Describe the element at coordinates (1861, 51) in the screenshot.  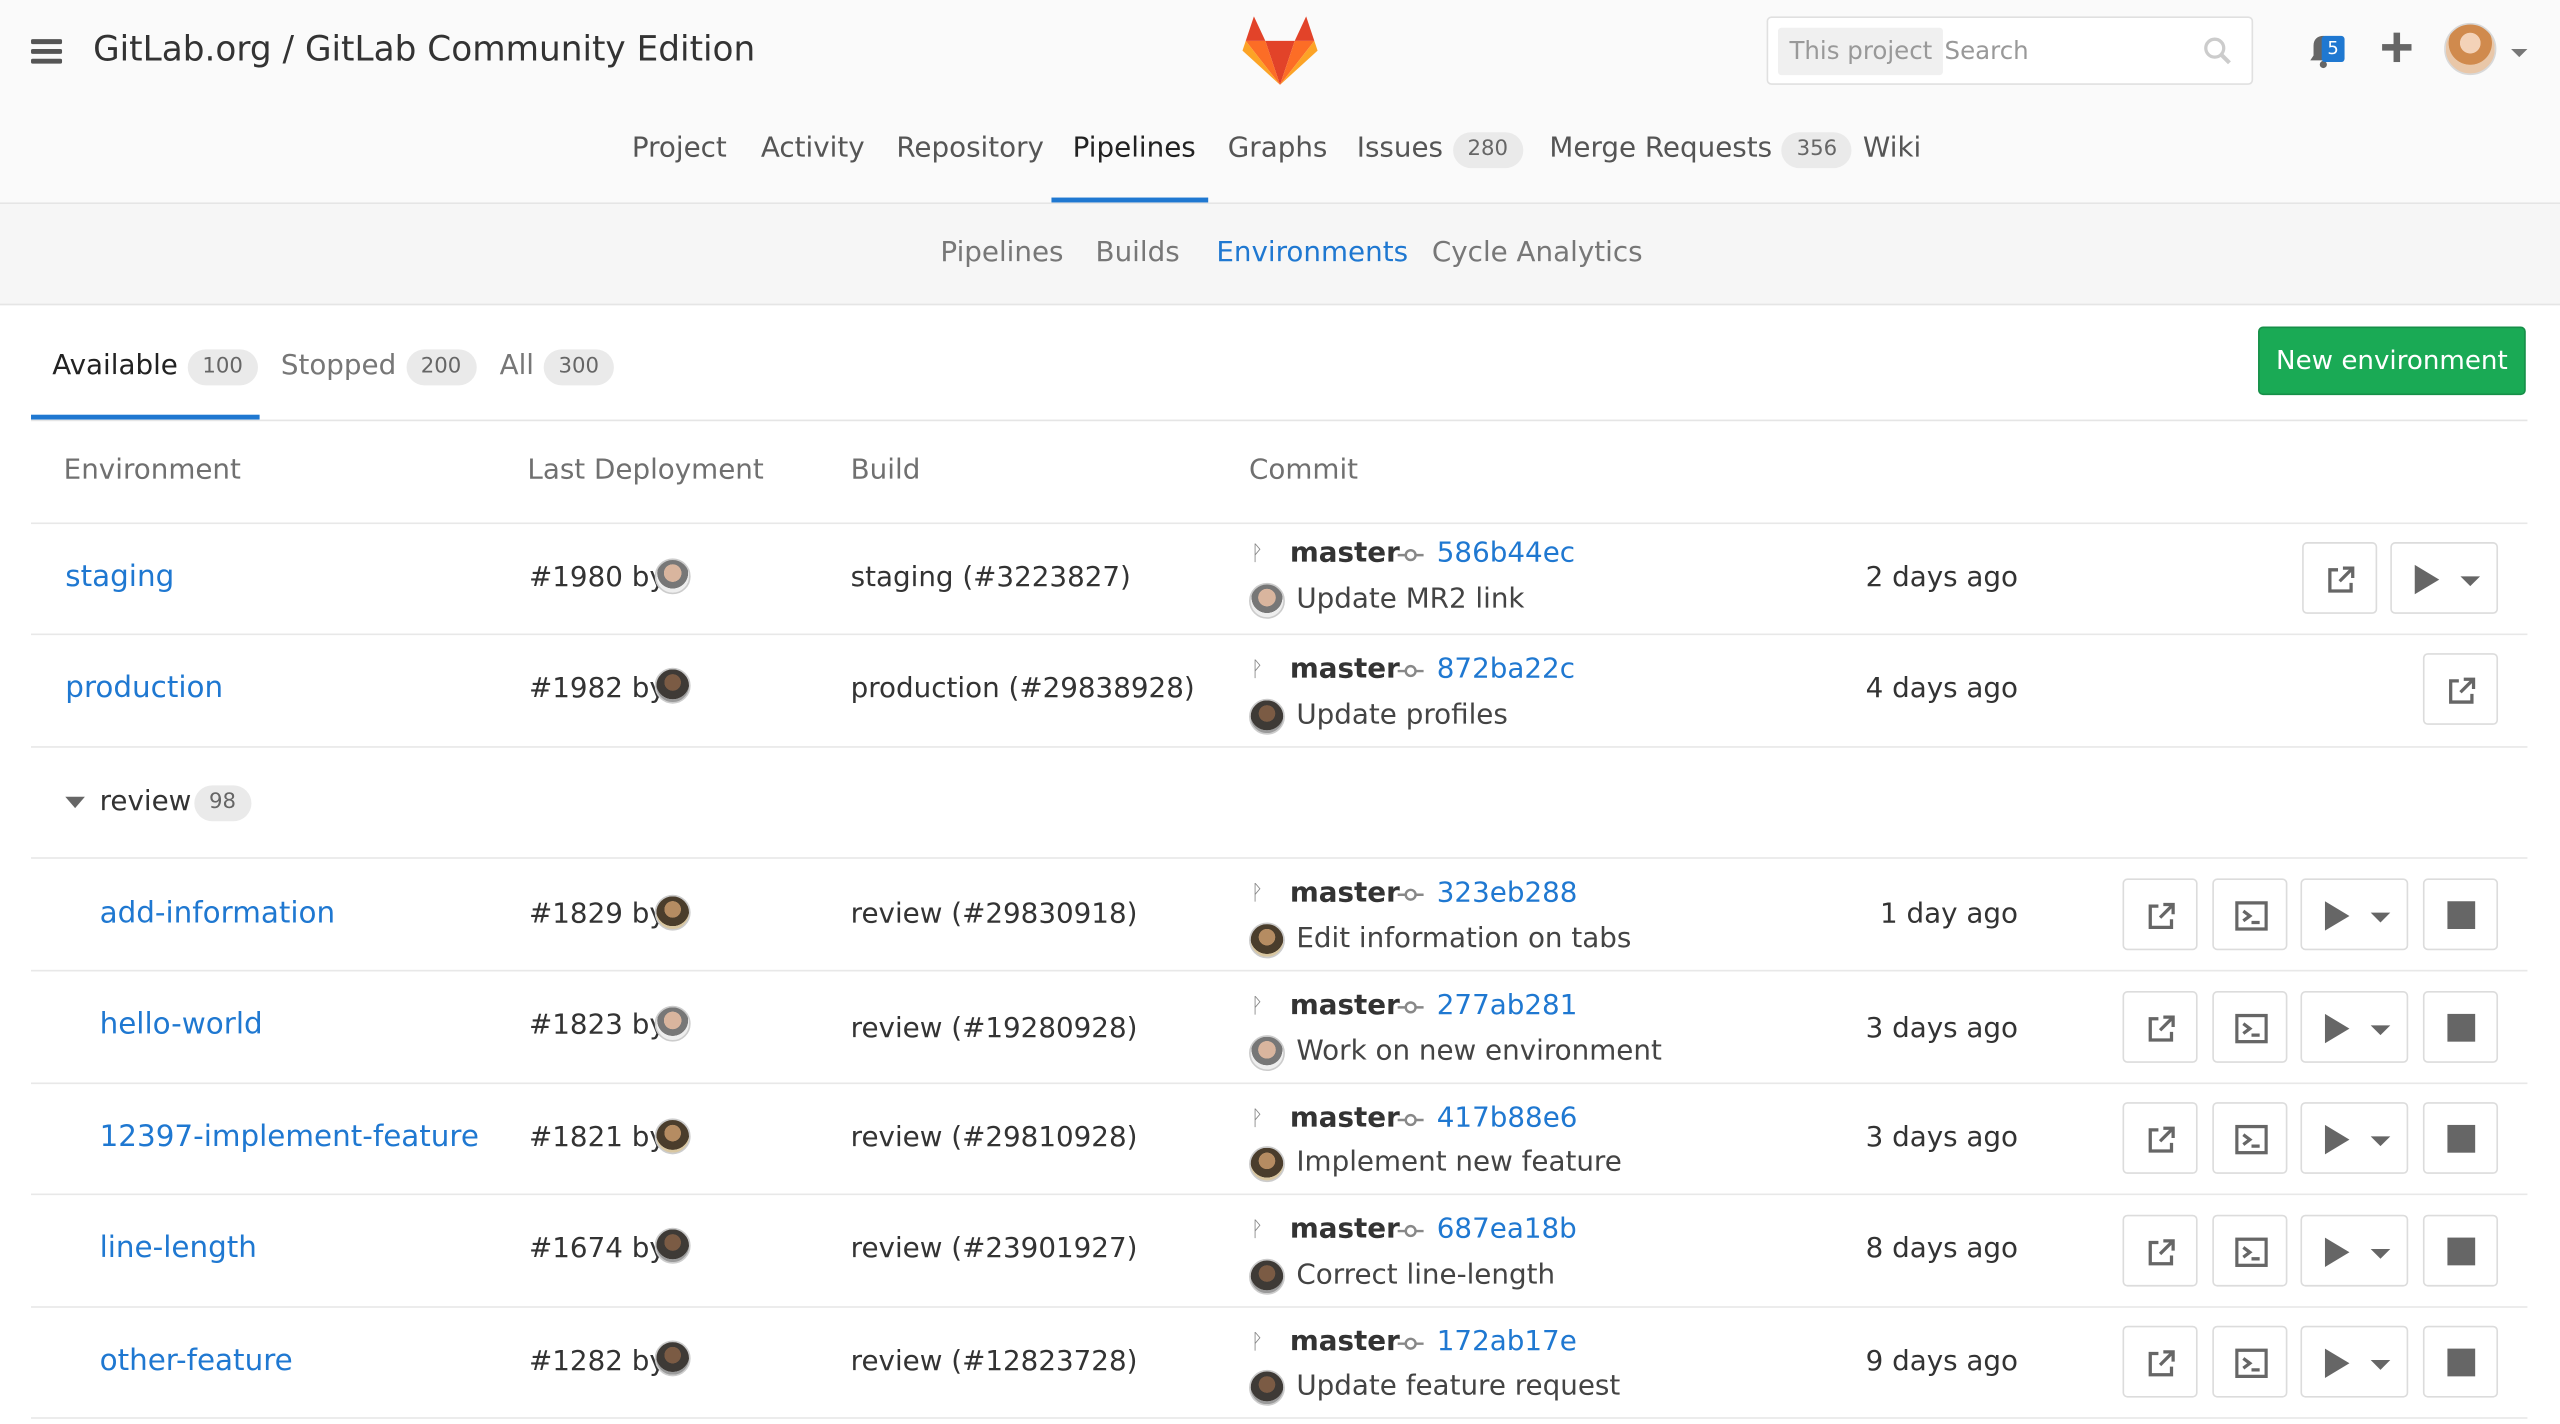
I see `search-scope-label: This project` at that location.